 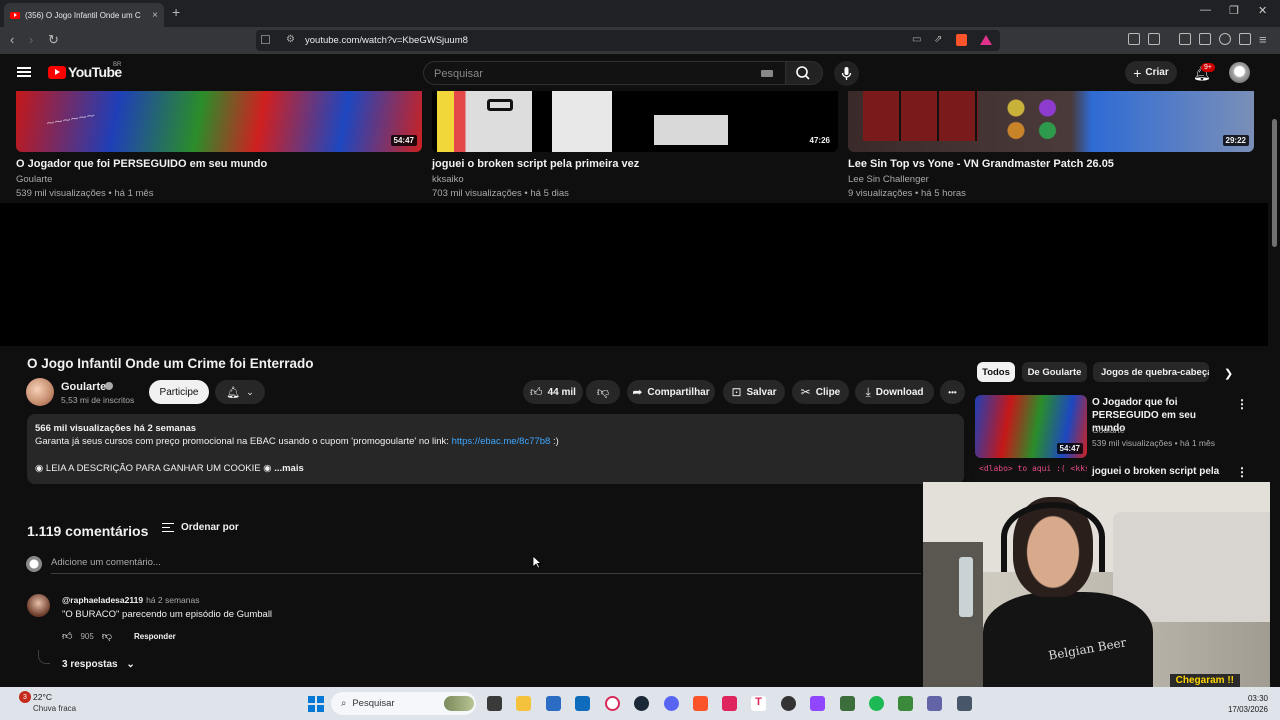 What do you see at coordinates (635, 121) in the screenshot?
I see `video-thumbnail: 47:26` at bounding box center [635, 121].